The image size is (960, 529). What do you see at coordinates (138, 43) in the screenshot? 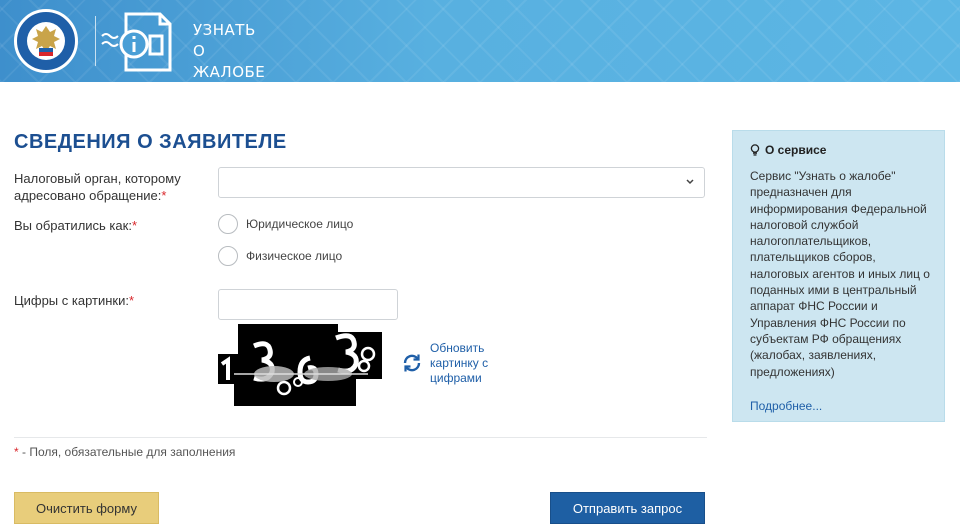
I see `info-document-icon` at bounding box center [138, 43].